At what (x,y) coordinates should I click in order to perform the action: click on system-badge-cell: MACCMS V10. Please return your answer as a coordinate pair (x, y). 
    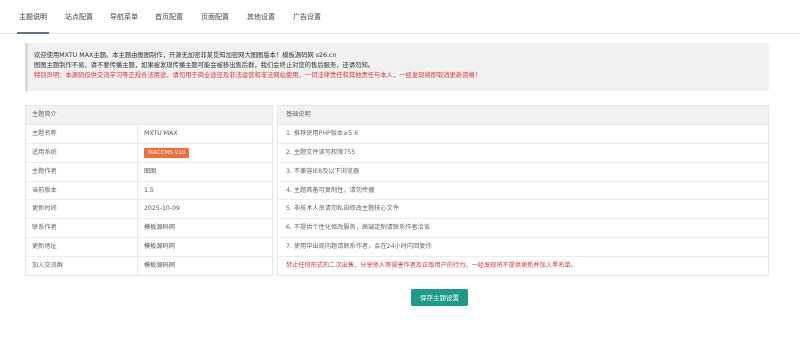
    Looking at the image, I should click on (167, 153).